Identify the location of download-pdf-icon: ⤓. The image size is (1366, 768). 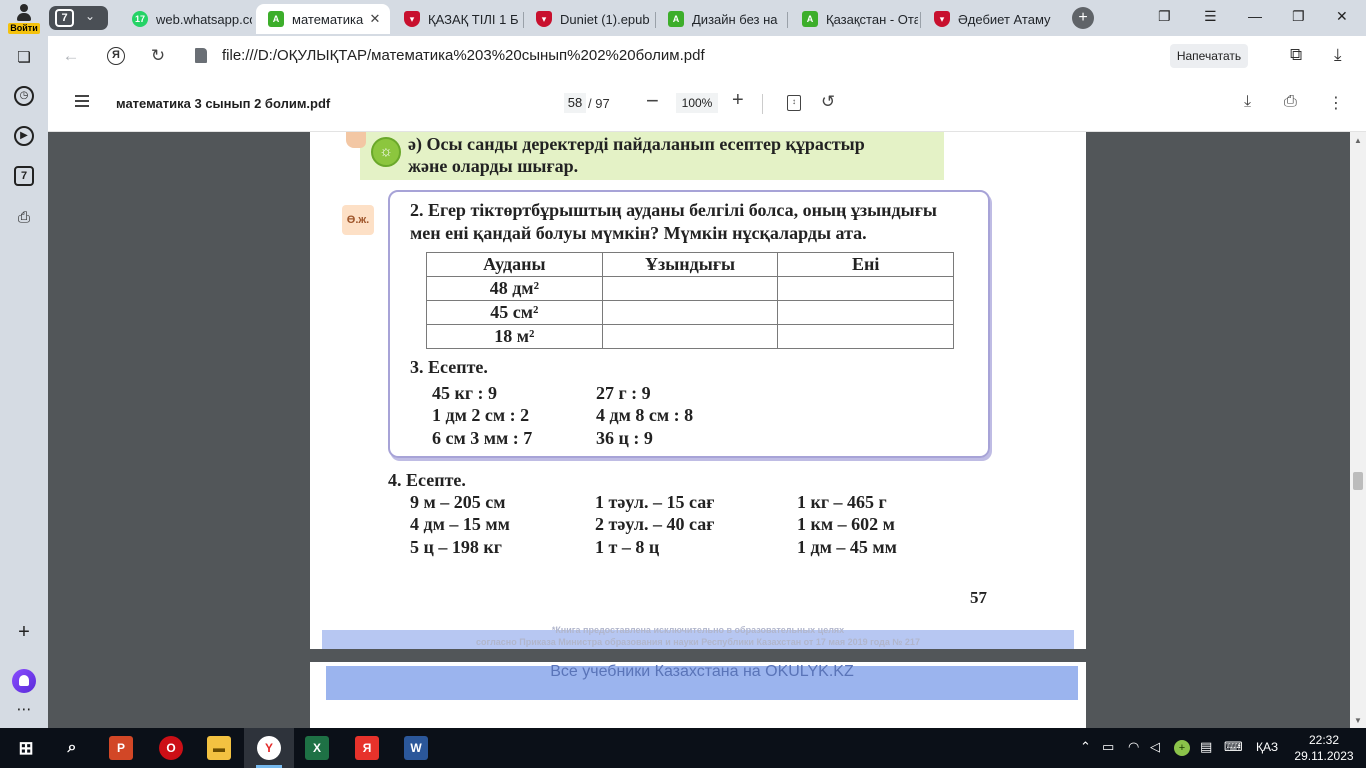
(1247, 102).